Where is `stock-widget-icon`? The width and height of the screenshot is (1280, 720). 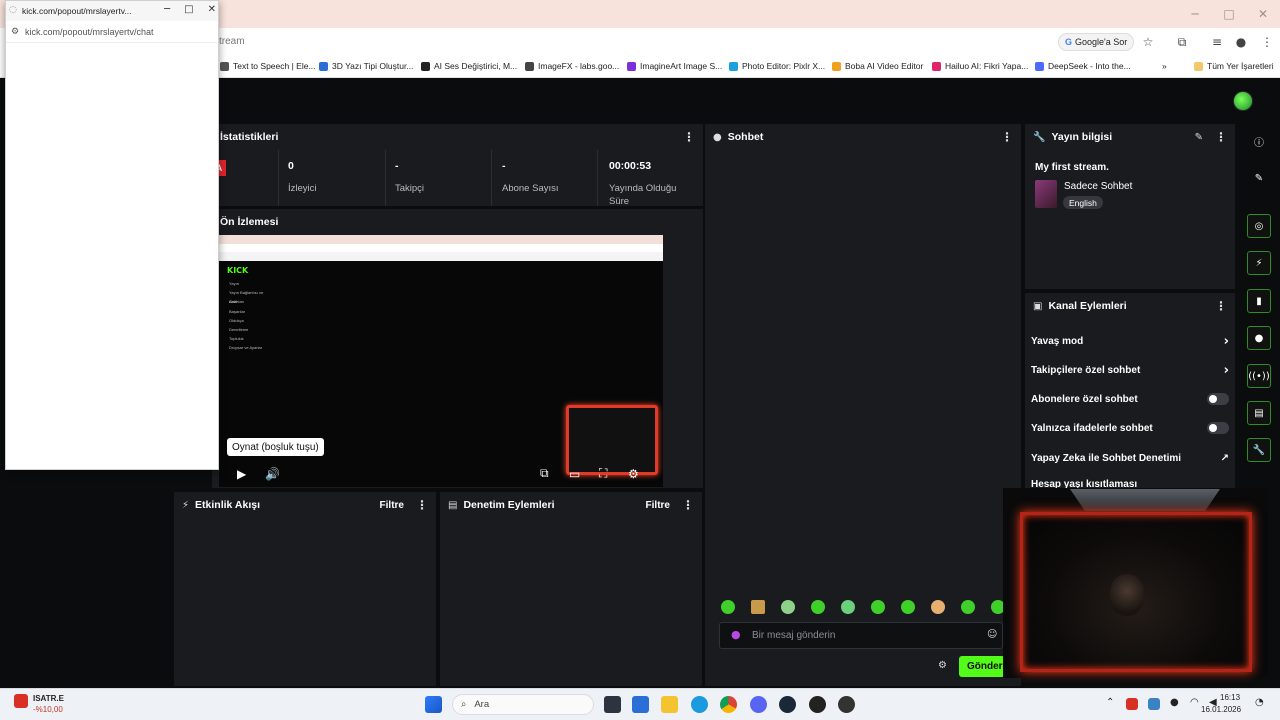
stock-widget-icon is located at coordinates (21, 701).